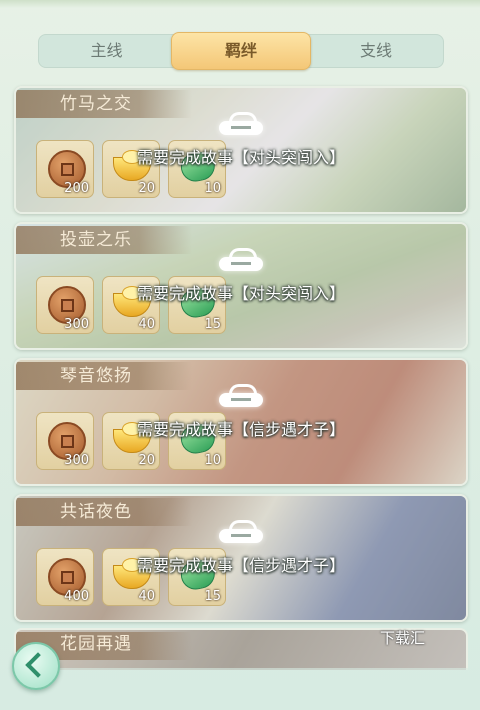 This screenshot has height=710, width=480. What do you see at coordinates (76, 188) in the screenshot?
I see `reward-qty: 200` at bounding box center [76, 188].